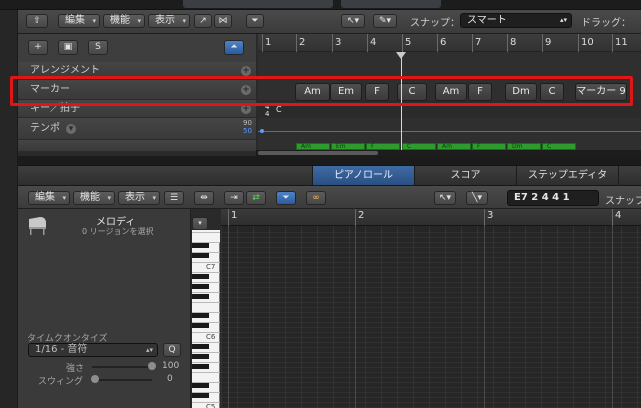 The width and height of the screenshot is (641, 408). I want to click on midi-region: Dm, so click(524, 146).